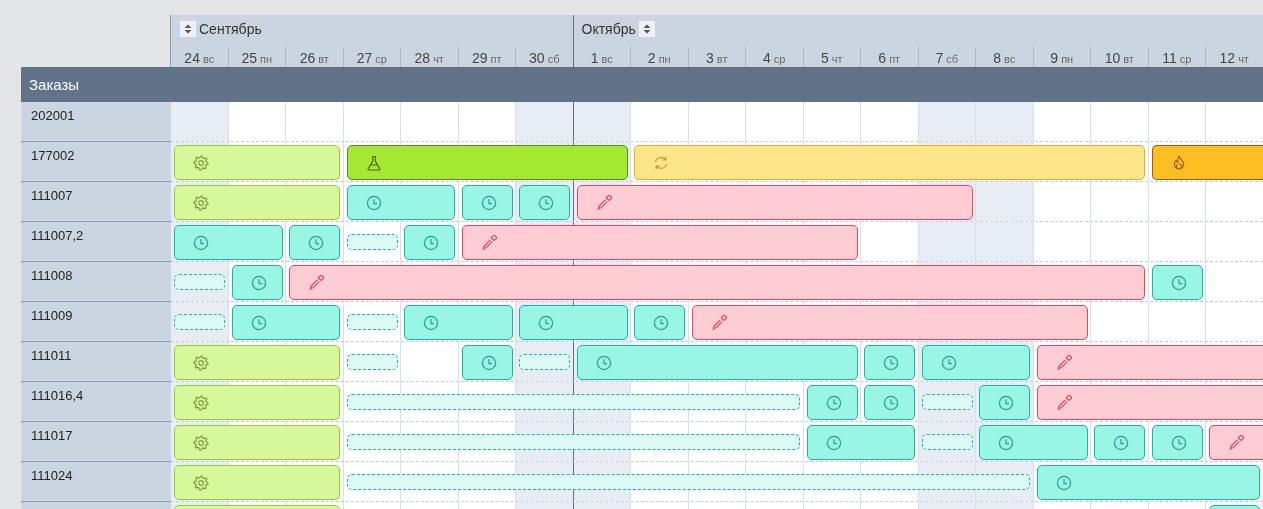 The image size is (1263, 509). I want to click on section-header: Заказы, so click(642, 84).